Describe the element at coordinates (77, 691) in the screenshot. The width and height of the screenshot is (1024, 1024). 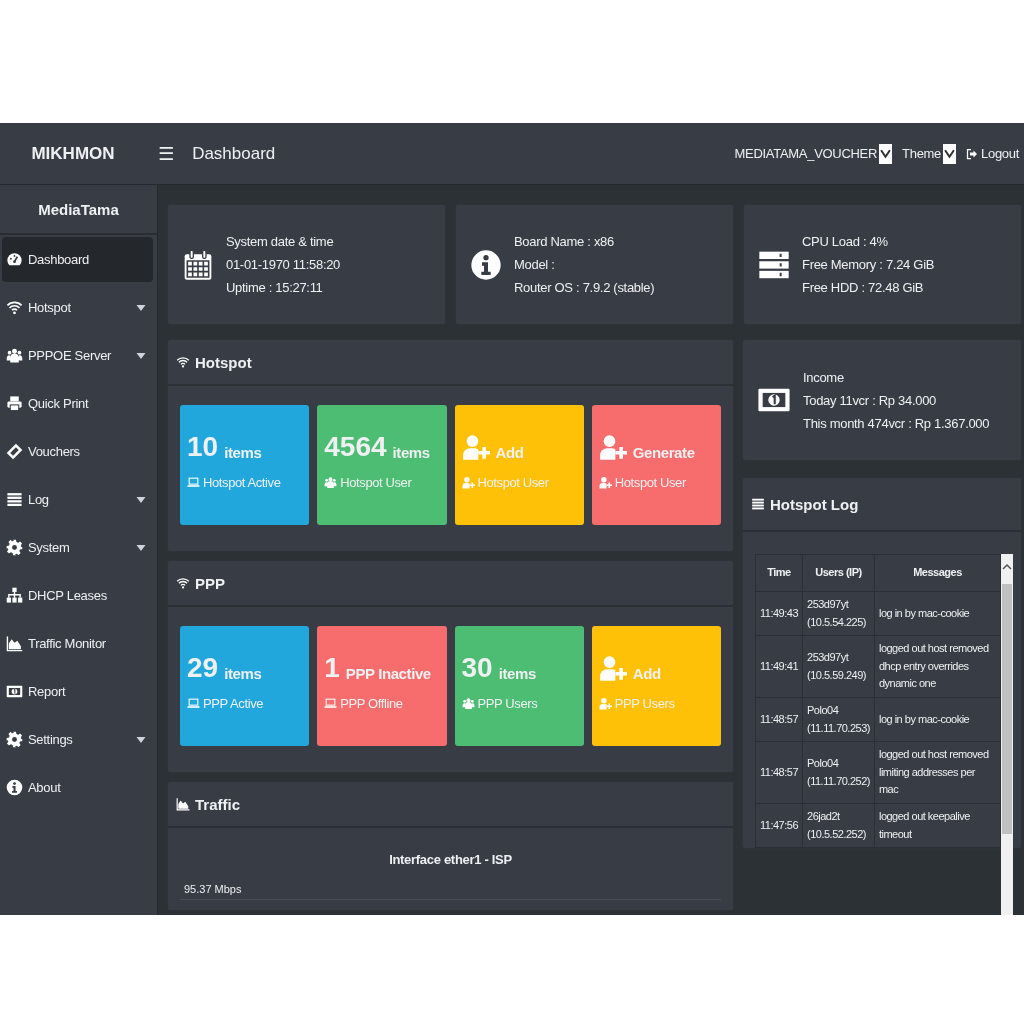
I see `sidebar-item: Report` at that location.